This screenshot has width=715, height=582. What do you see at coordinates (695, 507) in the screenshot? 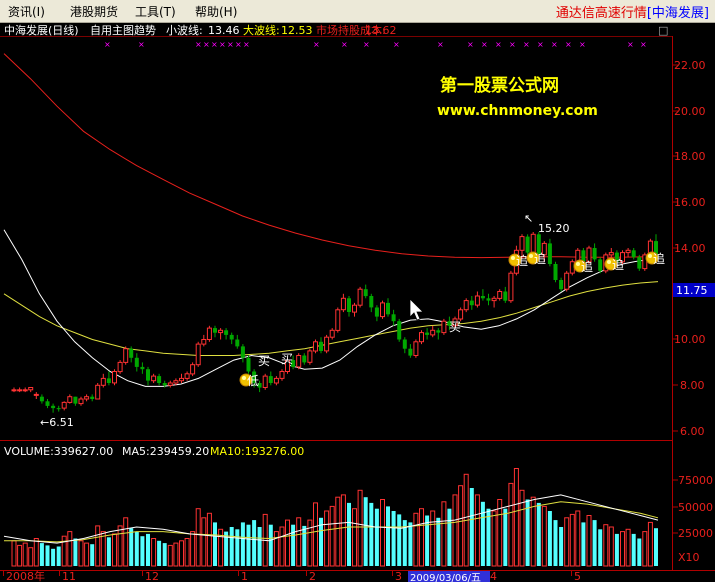
I see `volume-tick-label: 50000` at bounding box center [695, 507].